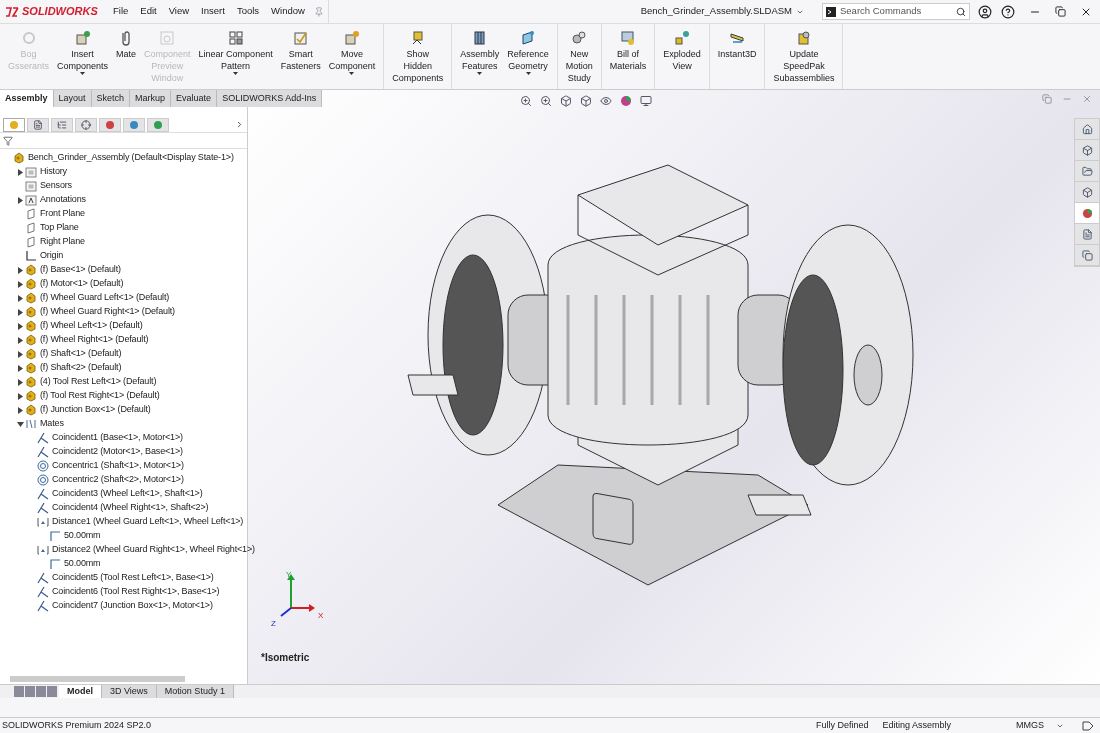  Describe the element at coordinates (151, 98) in the screenshot. I see `command-tab: Markup` at that location.